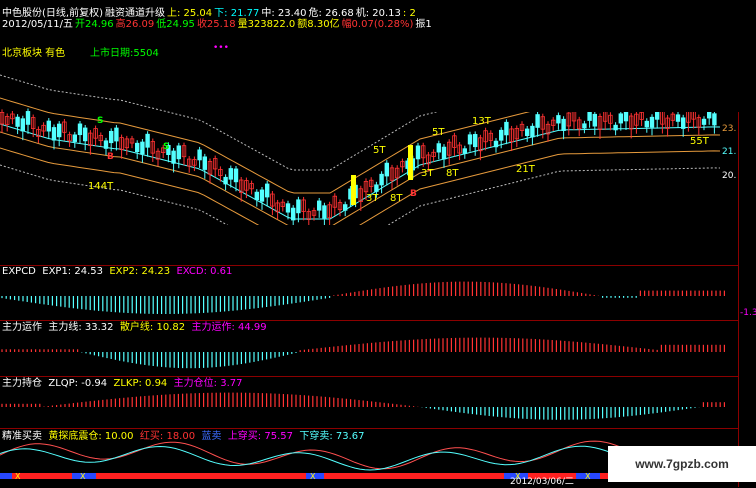  What do you see at coordinates (122, 384) in the screenshot?
I see `zlcc-header: 主力持仓 ZLQP: -0.94 ZLKP: 0.94 主力仓位: 3.77` at bounding box center [122, 384].